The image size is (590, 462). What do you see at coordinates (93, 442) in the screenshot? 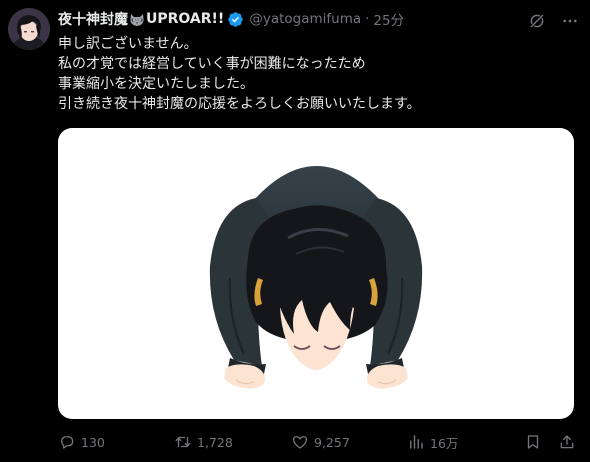
I see `reply-count: 130` at bounding box center [93, 442].